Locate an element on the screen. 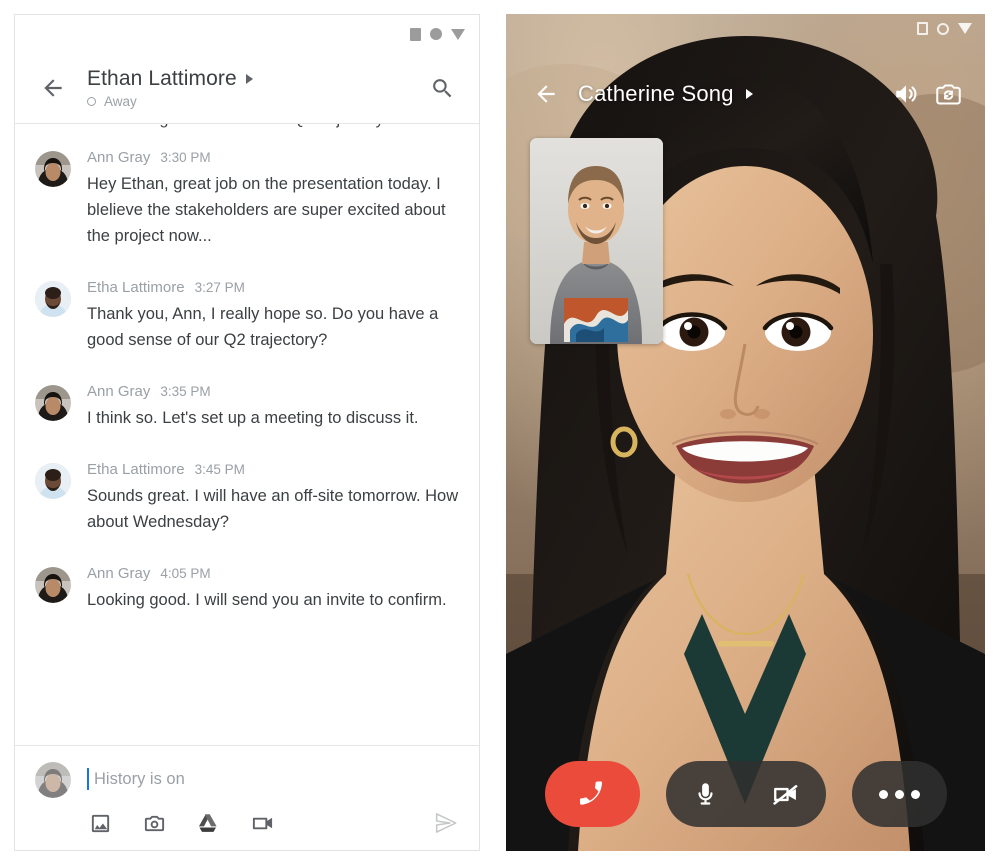 The height and width of the screenshot is (865, 1000). composer-input-row: History is on is located at coordinates (248, 779).